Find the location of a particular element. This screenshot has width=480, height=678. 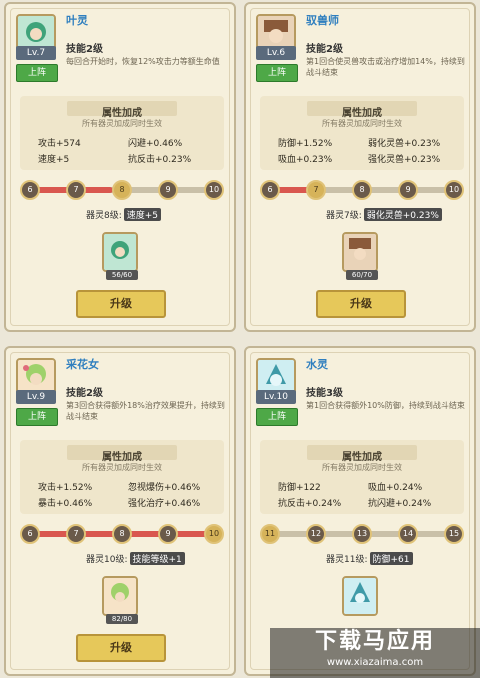

bonus-level: 器灵8级: is located at coordinates (104, 216).